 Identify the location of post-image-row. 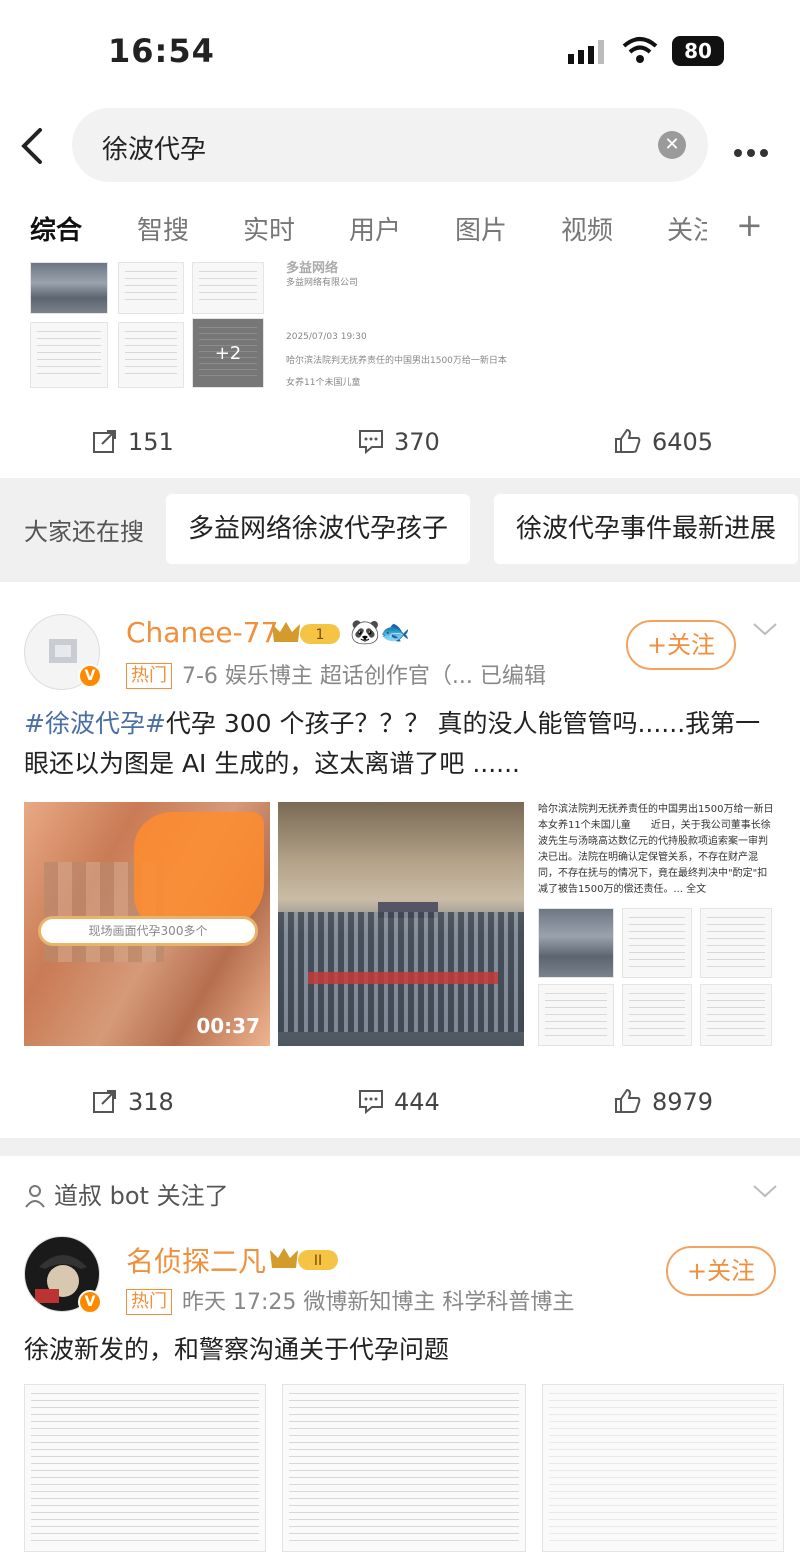
(404, 1468).